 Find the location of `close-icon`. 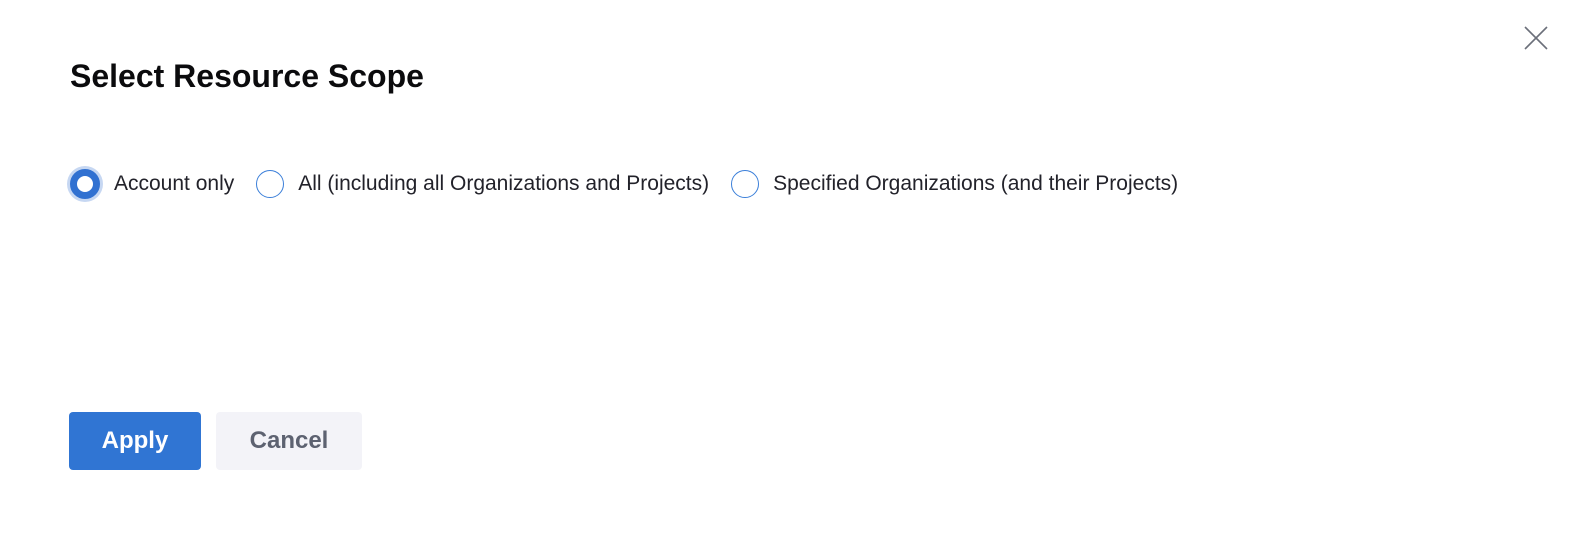

close-icon is located at coordinates (1536, 38).